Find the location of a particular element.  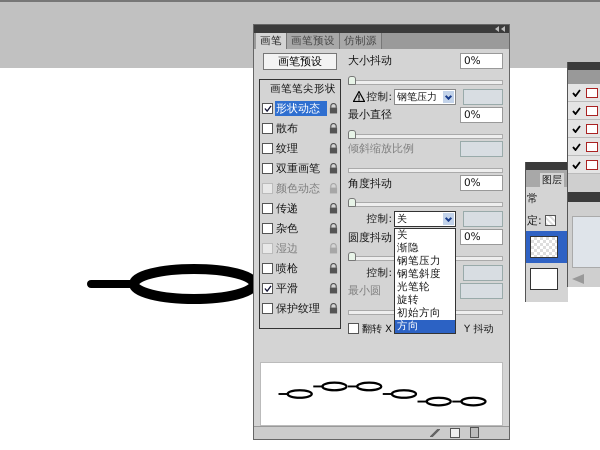

setting-label: 角度抖动 is located at coordinates (370, 183).